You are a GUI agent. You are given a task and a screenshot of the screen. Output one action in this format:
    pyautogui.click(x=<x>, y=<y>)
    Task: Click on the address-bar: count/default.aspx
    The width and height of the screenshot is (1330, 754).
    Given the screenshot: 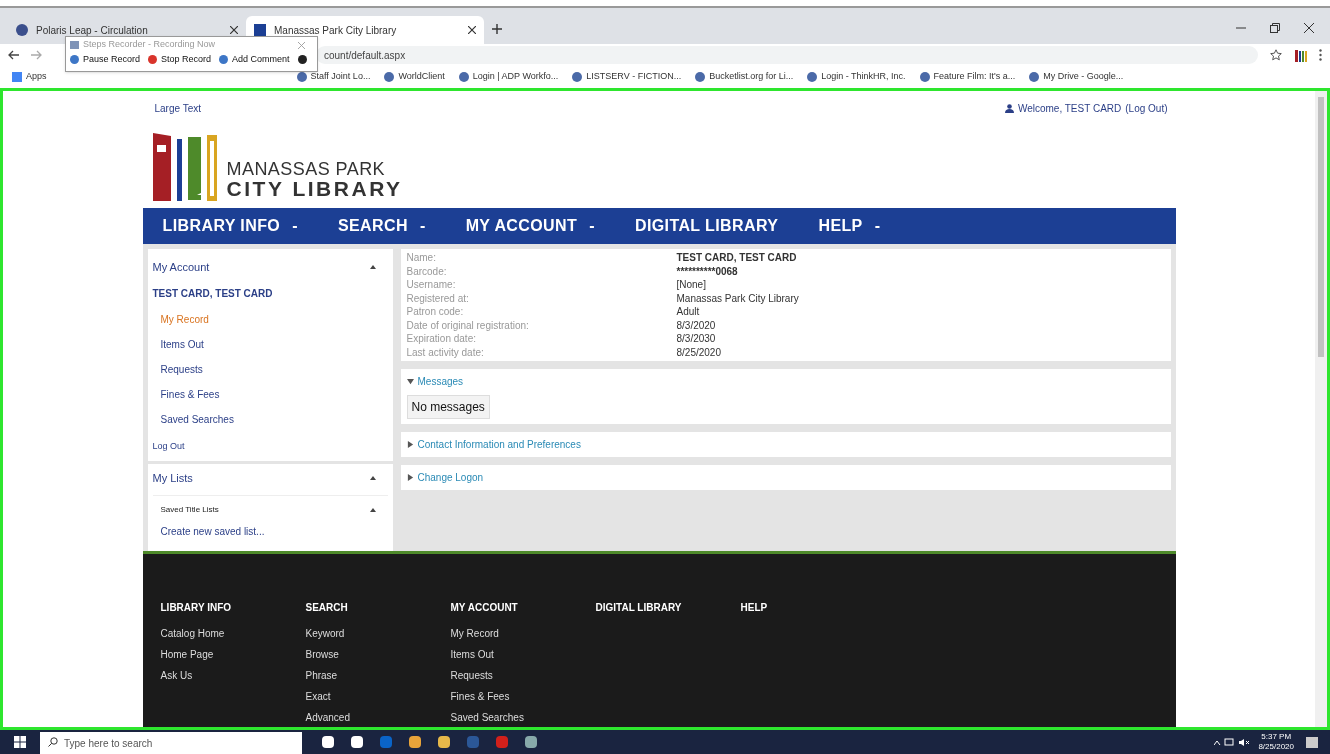 What is the action you would take?
    pyautogui.click(x=787, y=55)
    